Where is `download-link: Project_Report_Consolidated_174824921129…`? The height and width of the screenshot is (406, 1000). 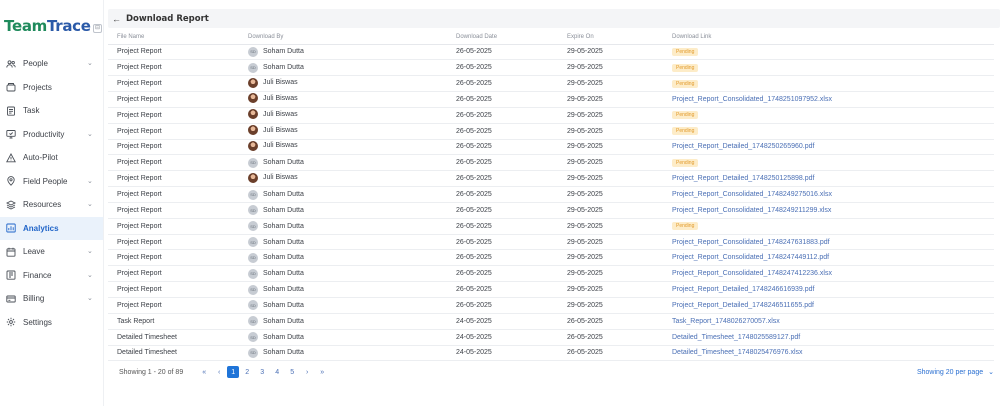
download-link: Project_Report_Consolidated_174824921129… is located at coordinates (751, 210).